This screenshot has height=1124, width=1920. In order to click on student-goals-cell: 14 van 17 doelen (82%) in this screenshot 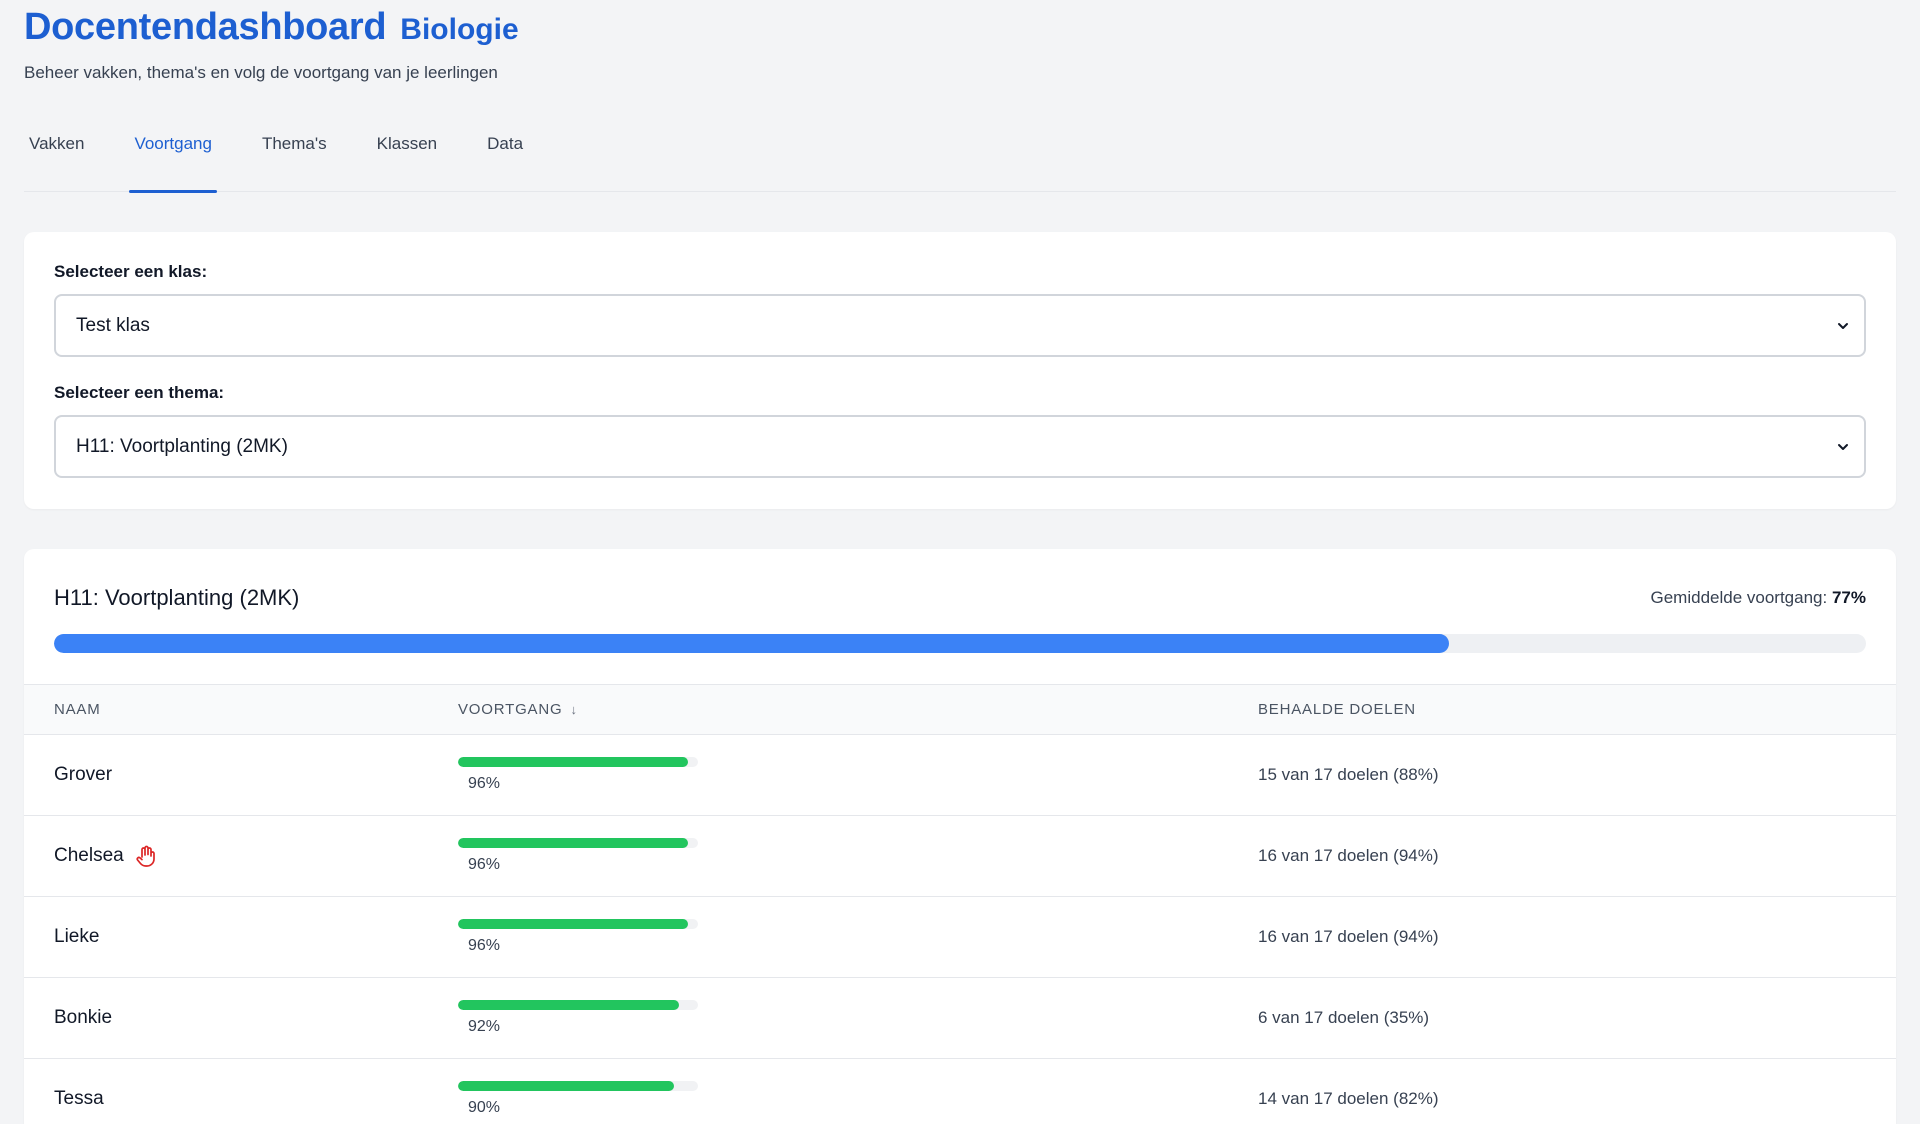, I will do `click(1577, 1099)`.